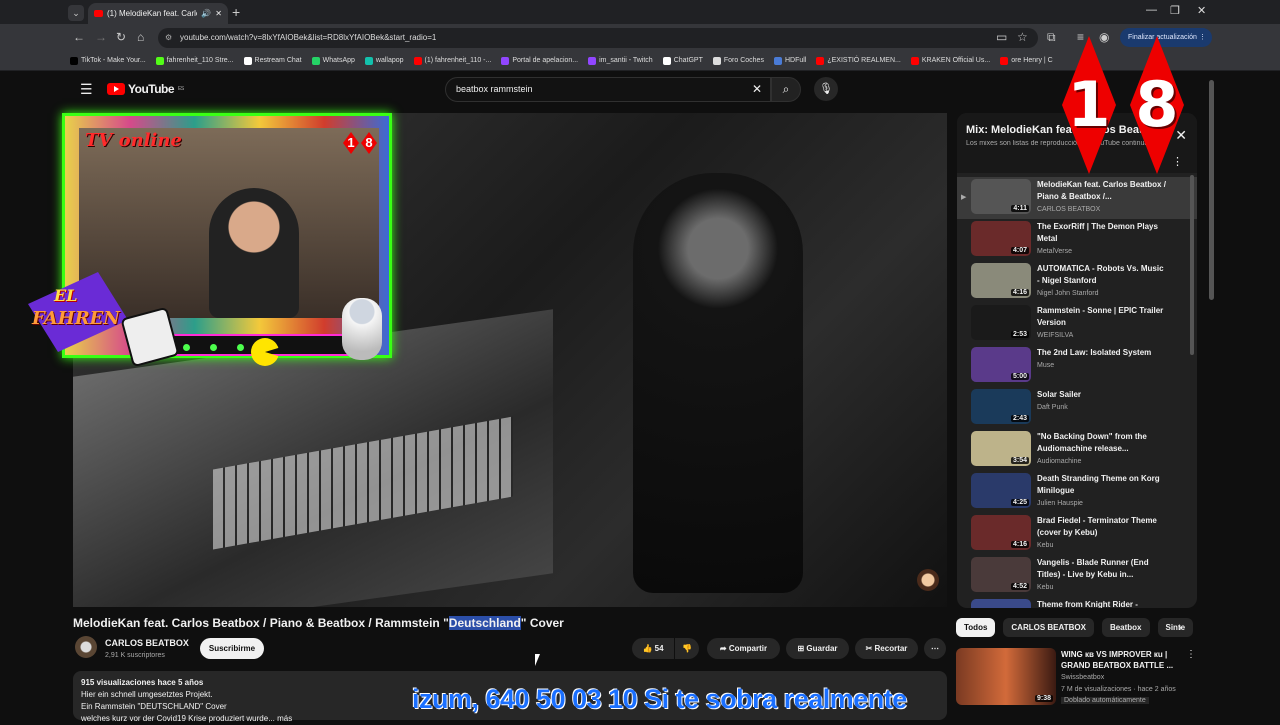 The height and width of the screenshot is (725, 1280). I want to click on subscribe-button: Suscribirme, so click(232, 648).